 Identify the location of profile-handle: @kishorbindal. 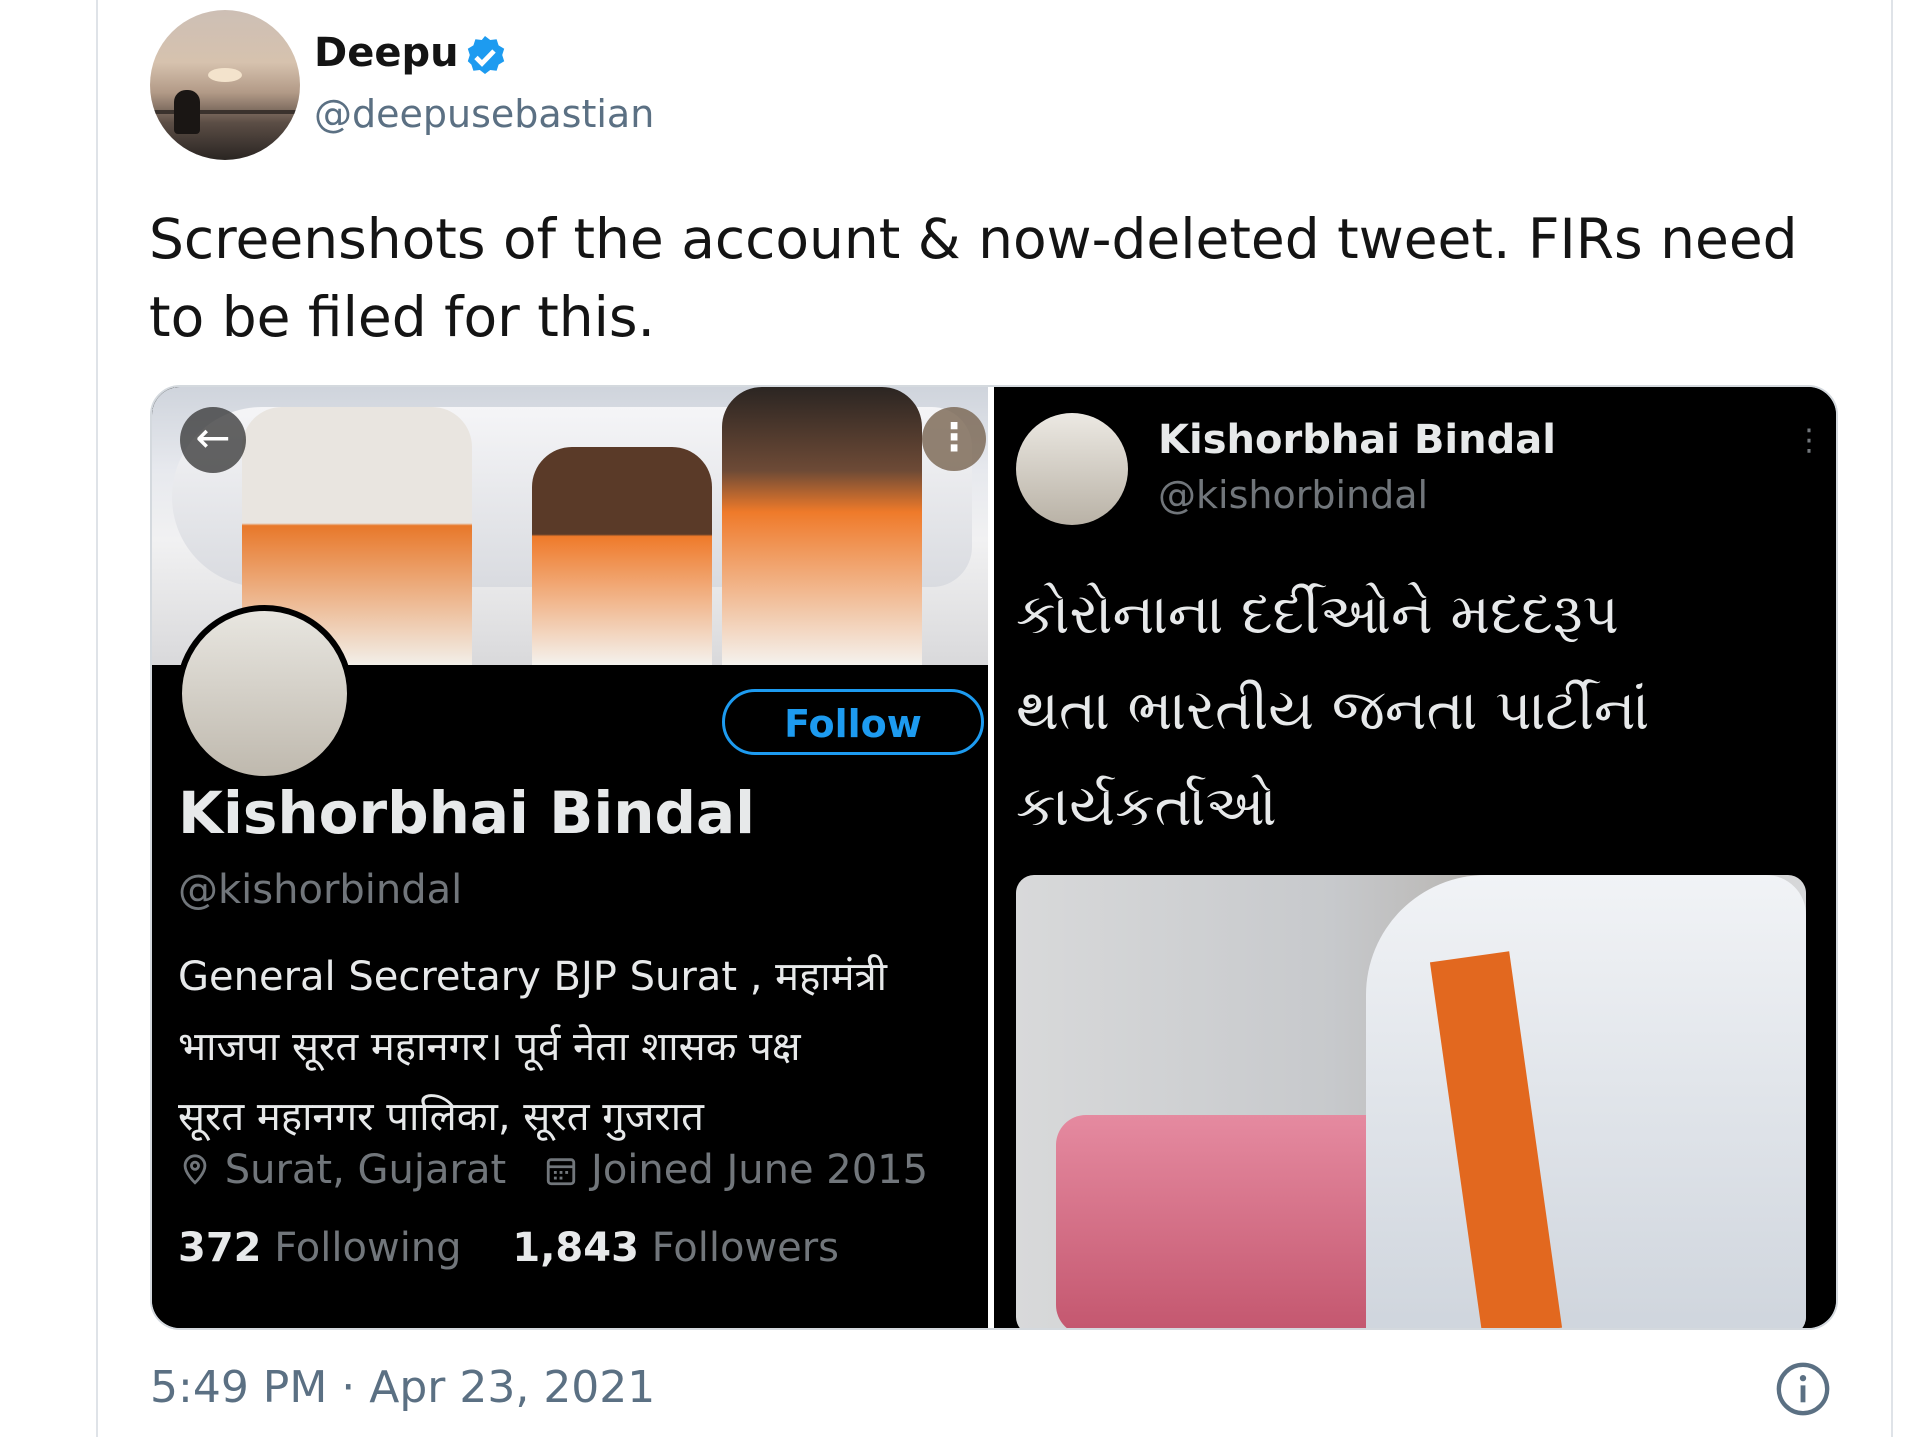
(320, 890).